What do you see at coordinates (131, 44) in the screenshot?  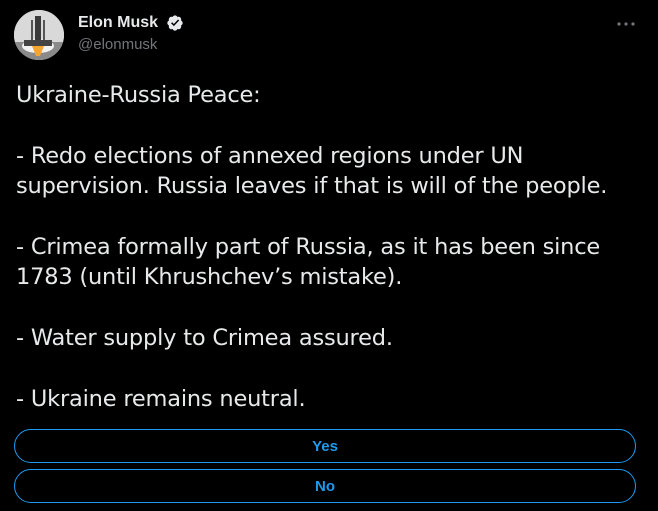 I see `author-handle: @elonmusk` at bounding box center [131, 44].